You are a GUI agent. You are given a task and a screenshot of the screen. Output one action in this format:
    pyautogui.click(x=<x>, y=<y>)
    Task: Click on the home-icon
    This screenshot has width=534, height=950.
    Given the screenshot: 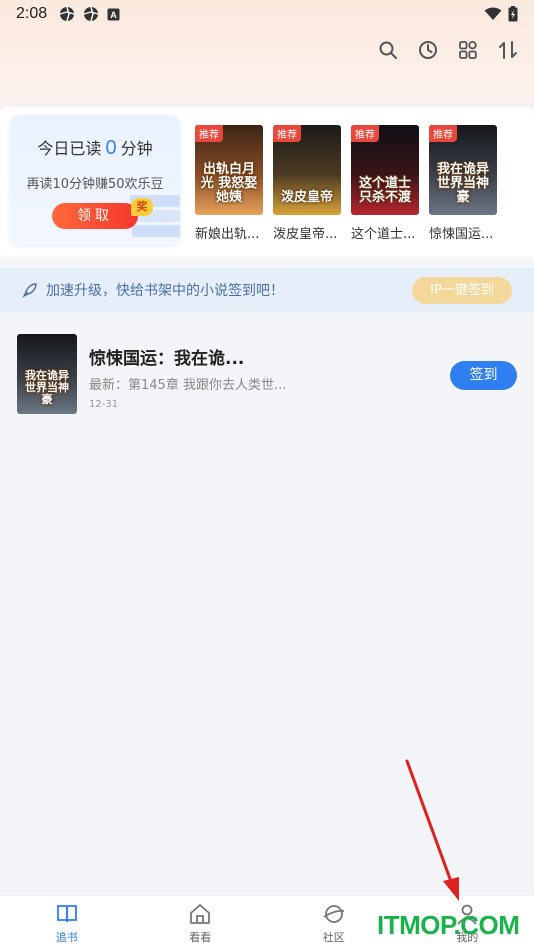 What is the action you would take?
    pyautogui.click(x=200, y=914)
    